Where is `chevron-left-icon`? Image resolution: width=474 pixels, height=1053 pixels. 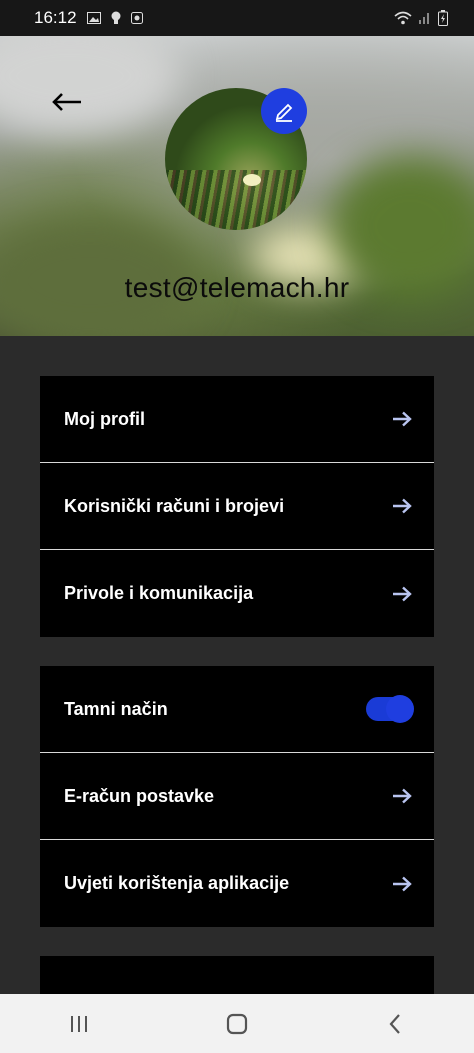 chevron-left-icon is located at coordinates (394, 1023).